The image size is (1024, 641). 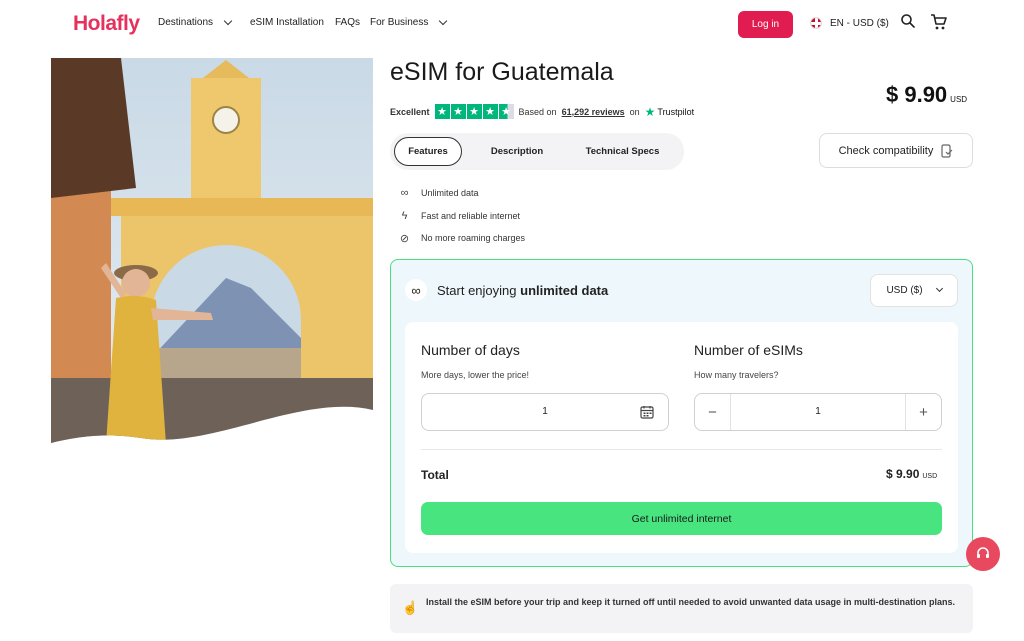 What do you see at coordinates (940, 23) in the screenshot?
I see `cart-icon` at bounding box center [940, 23].